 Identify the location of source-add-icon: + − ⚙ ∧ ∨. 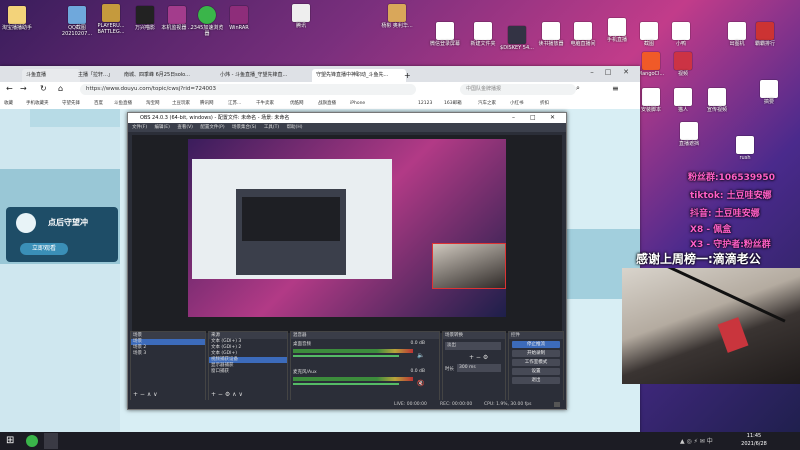
(227, 394).